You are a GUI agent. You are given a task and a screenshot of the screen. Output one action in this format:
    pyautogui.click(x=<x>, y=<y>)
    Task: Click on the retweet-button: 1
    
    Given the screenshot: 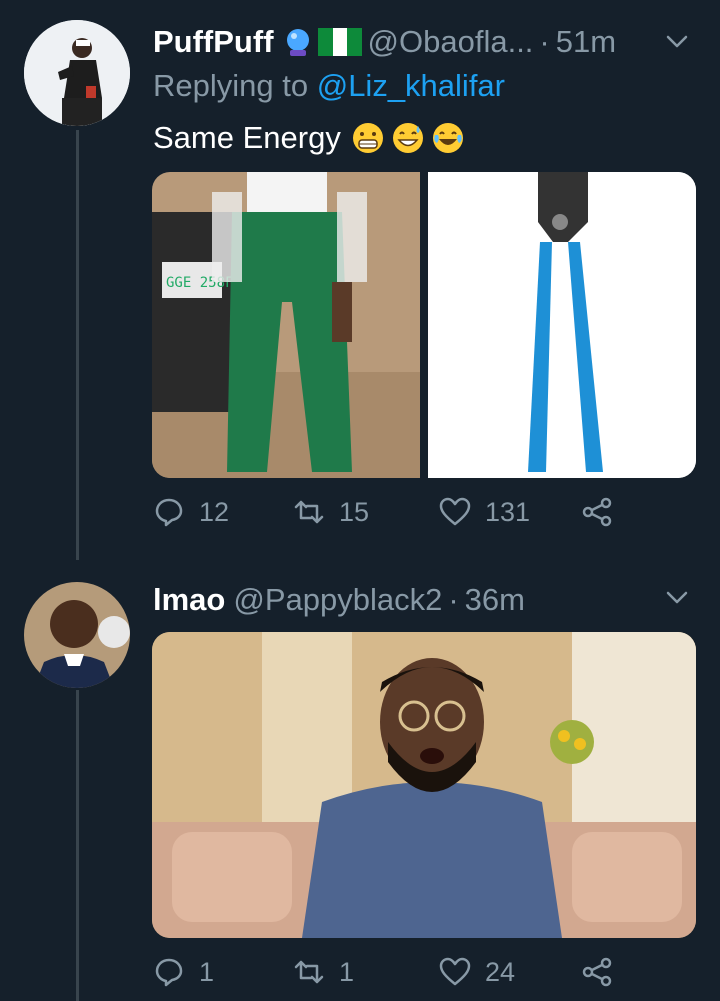 What is the action you would take?
    pyautogui.click(x=323, y=972)
    